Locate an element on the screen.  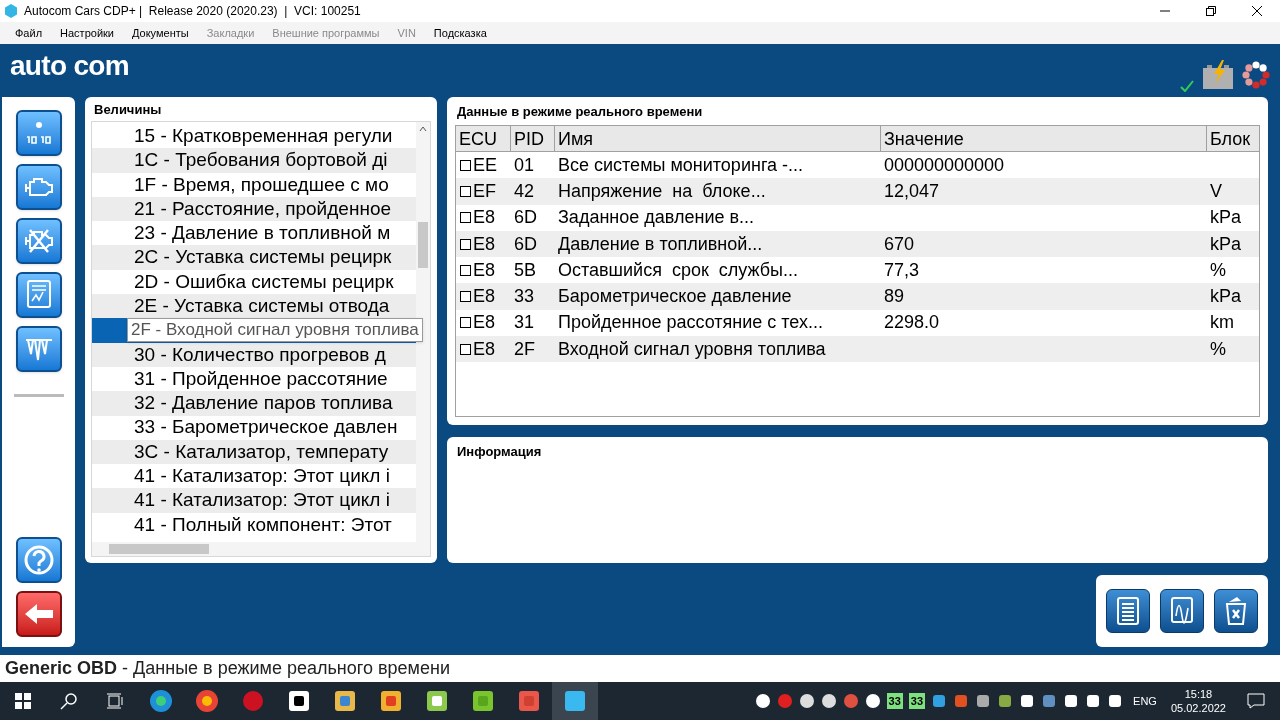
engine-crossed-icon is located at coordinates (38, 241).